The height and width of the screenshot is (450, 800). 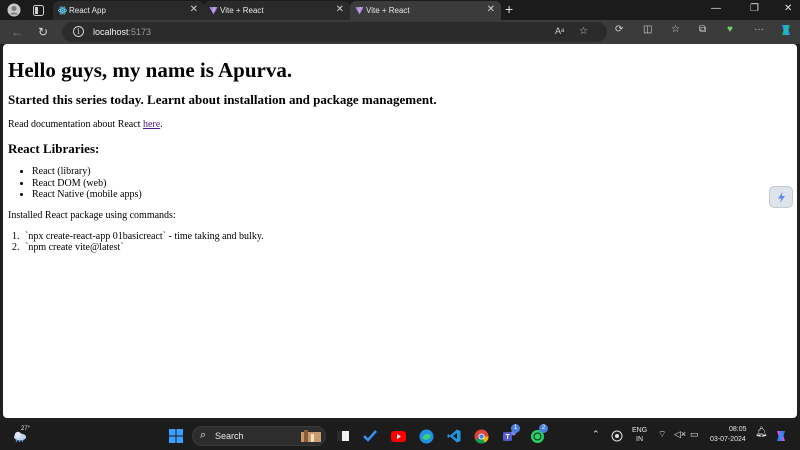 What do you see at coordinates (728, 440) in the screenshot?
I see `clock-date: 03-07-2024` at bounding box center [728, 440].